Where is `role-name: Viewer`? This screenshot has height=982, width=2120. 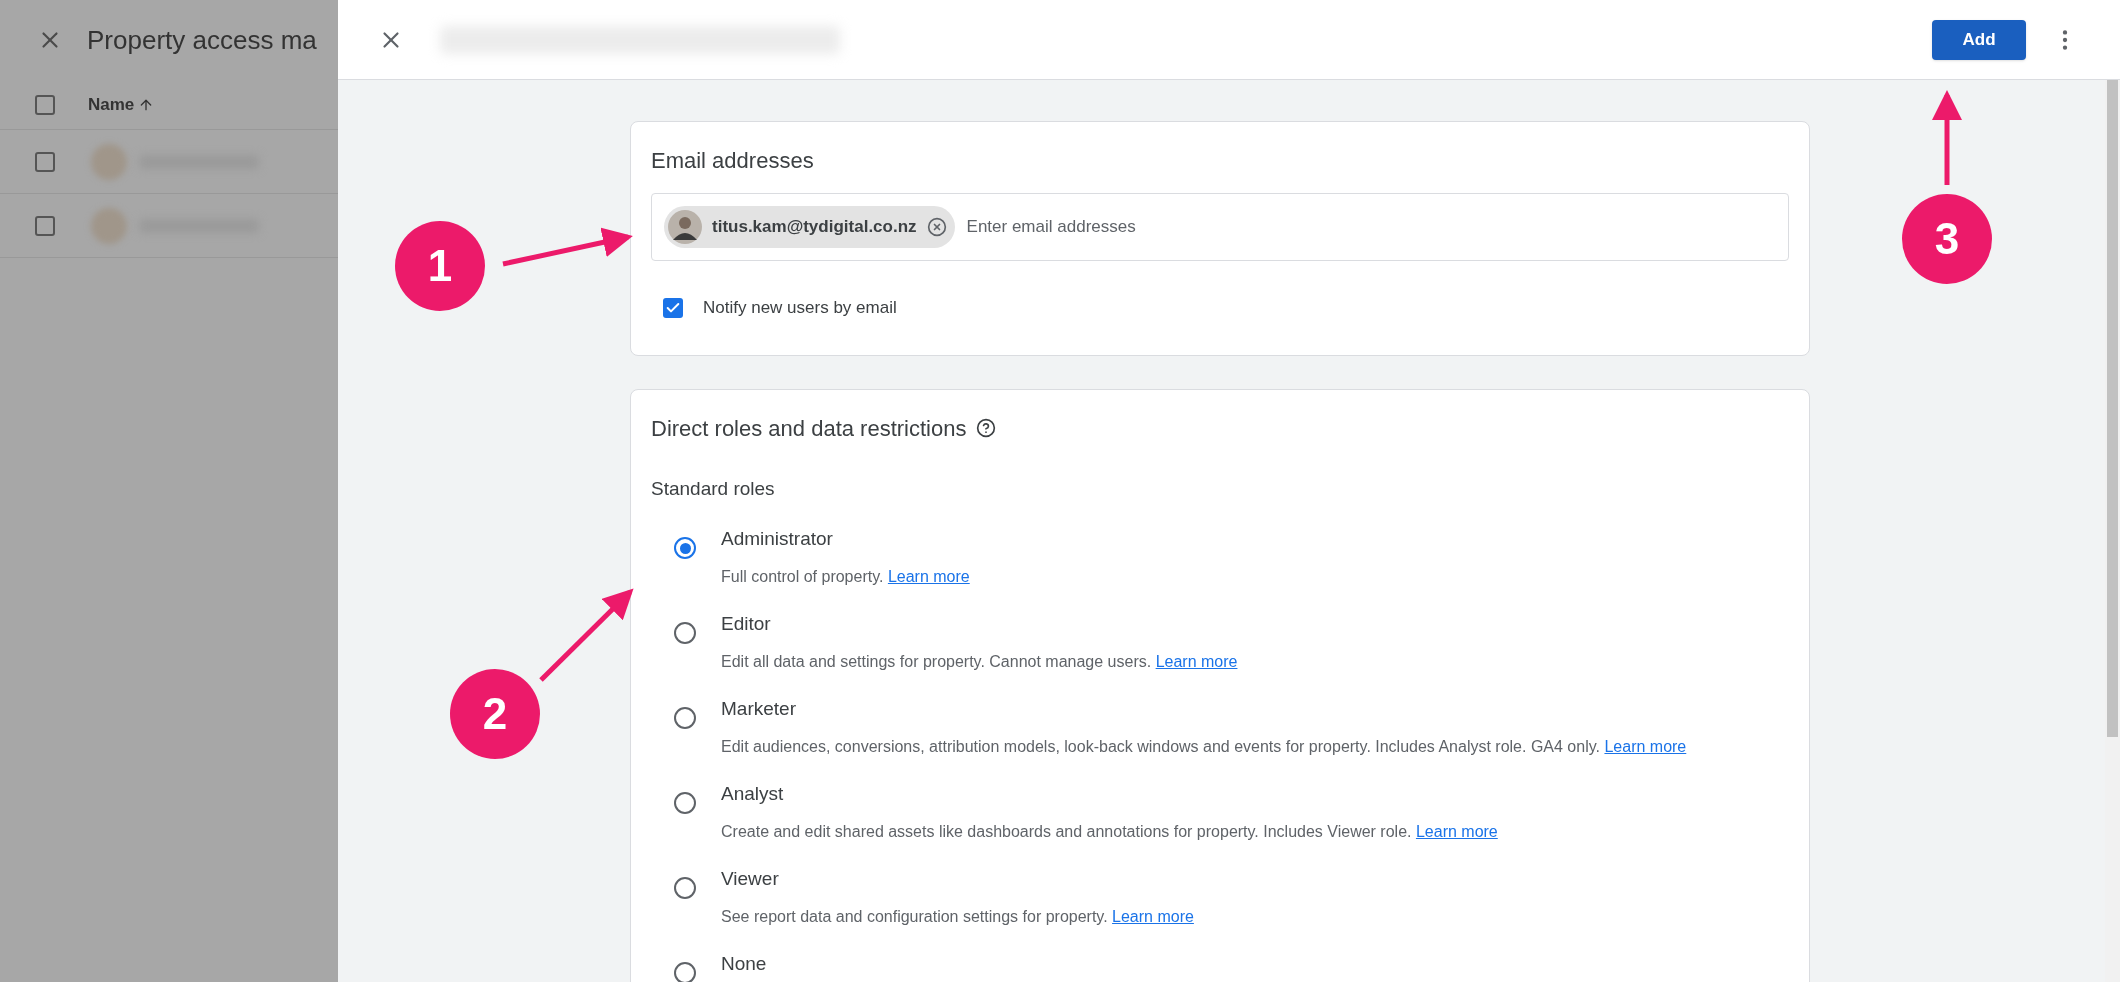
role-name: Viewer is located at coordinates (750, 879).